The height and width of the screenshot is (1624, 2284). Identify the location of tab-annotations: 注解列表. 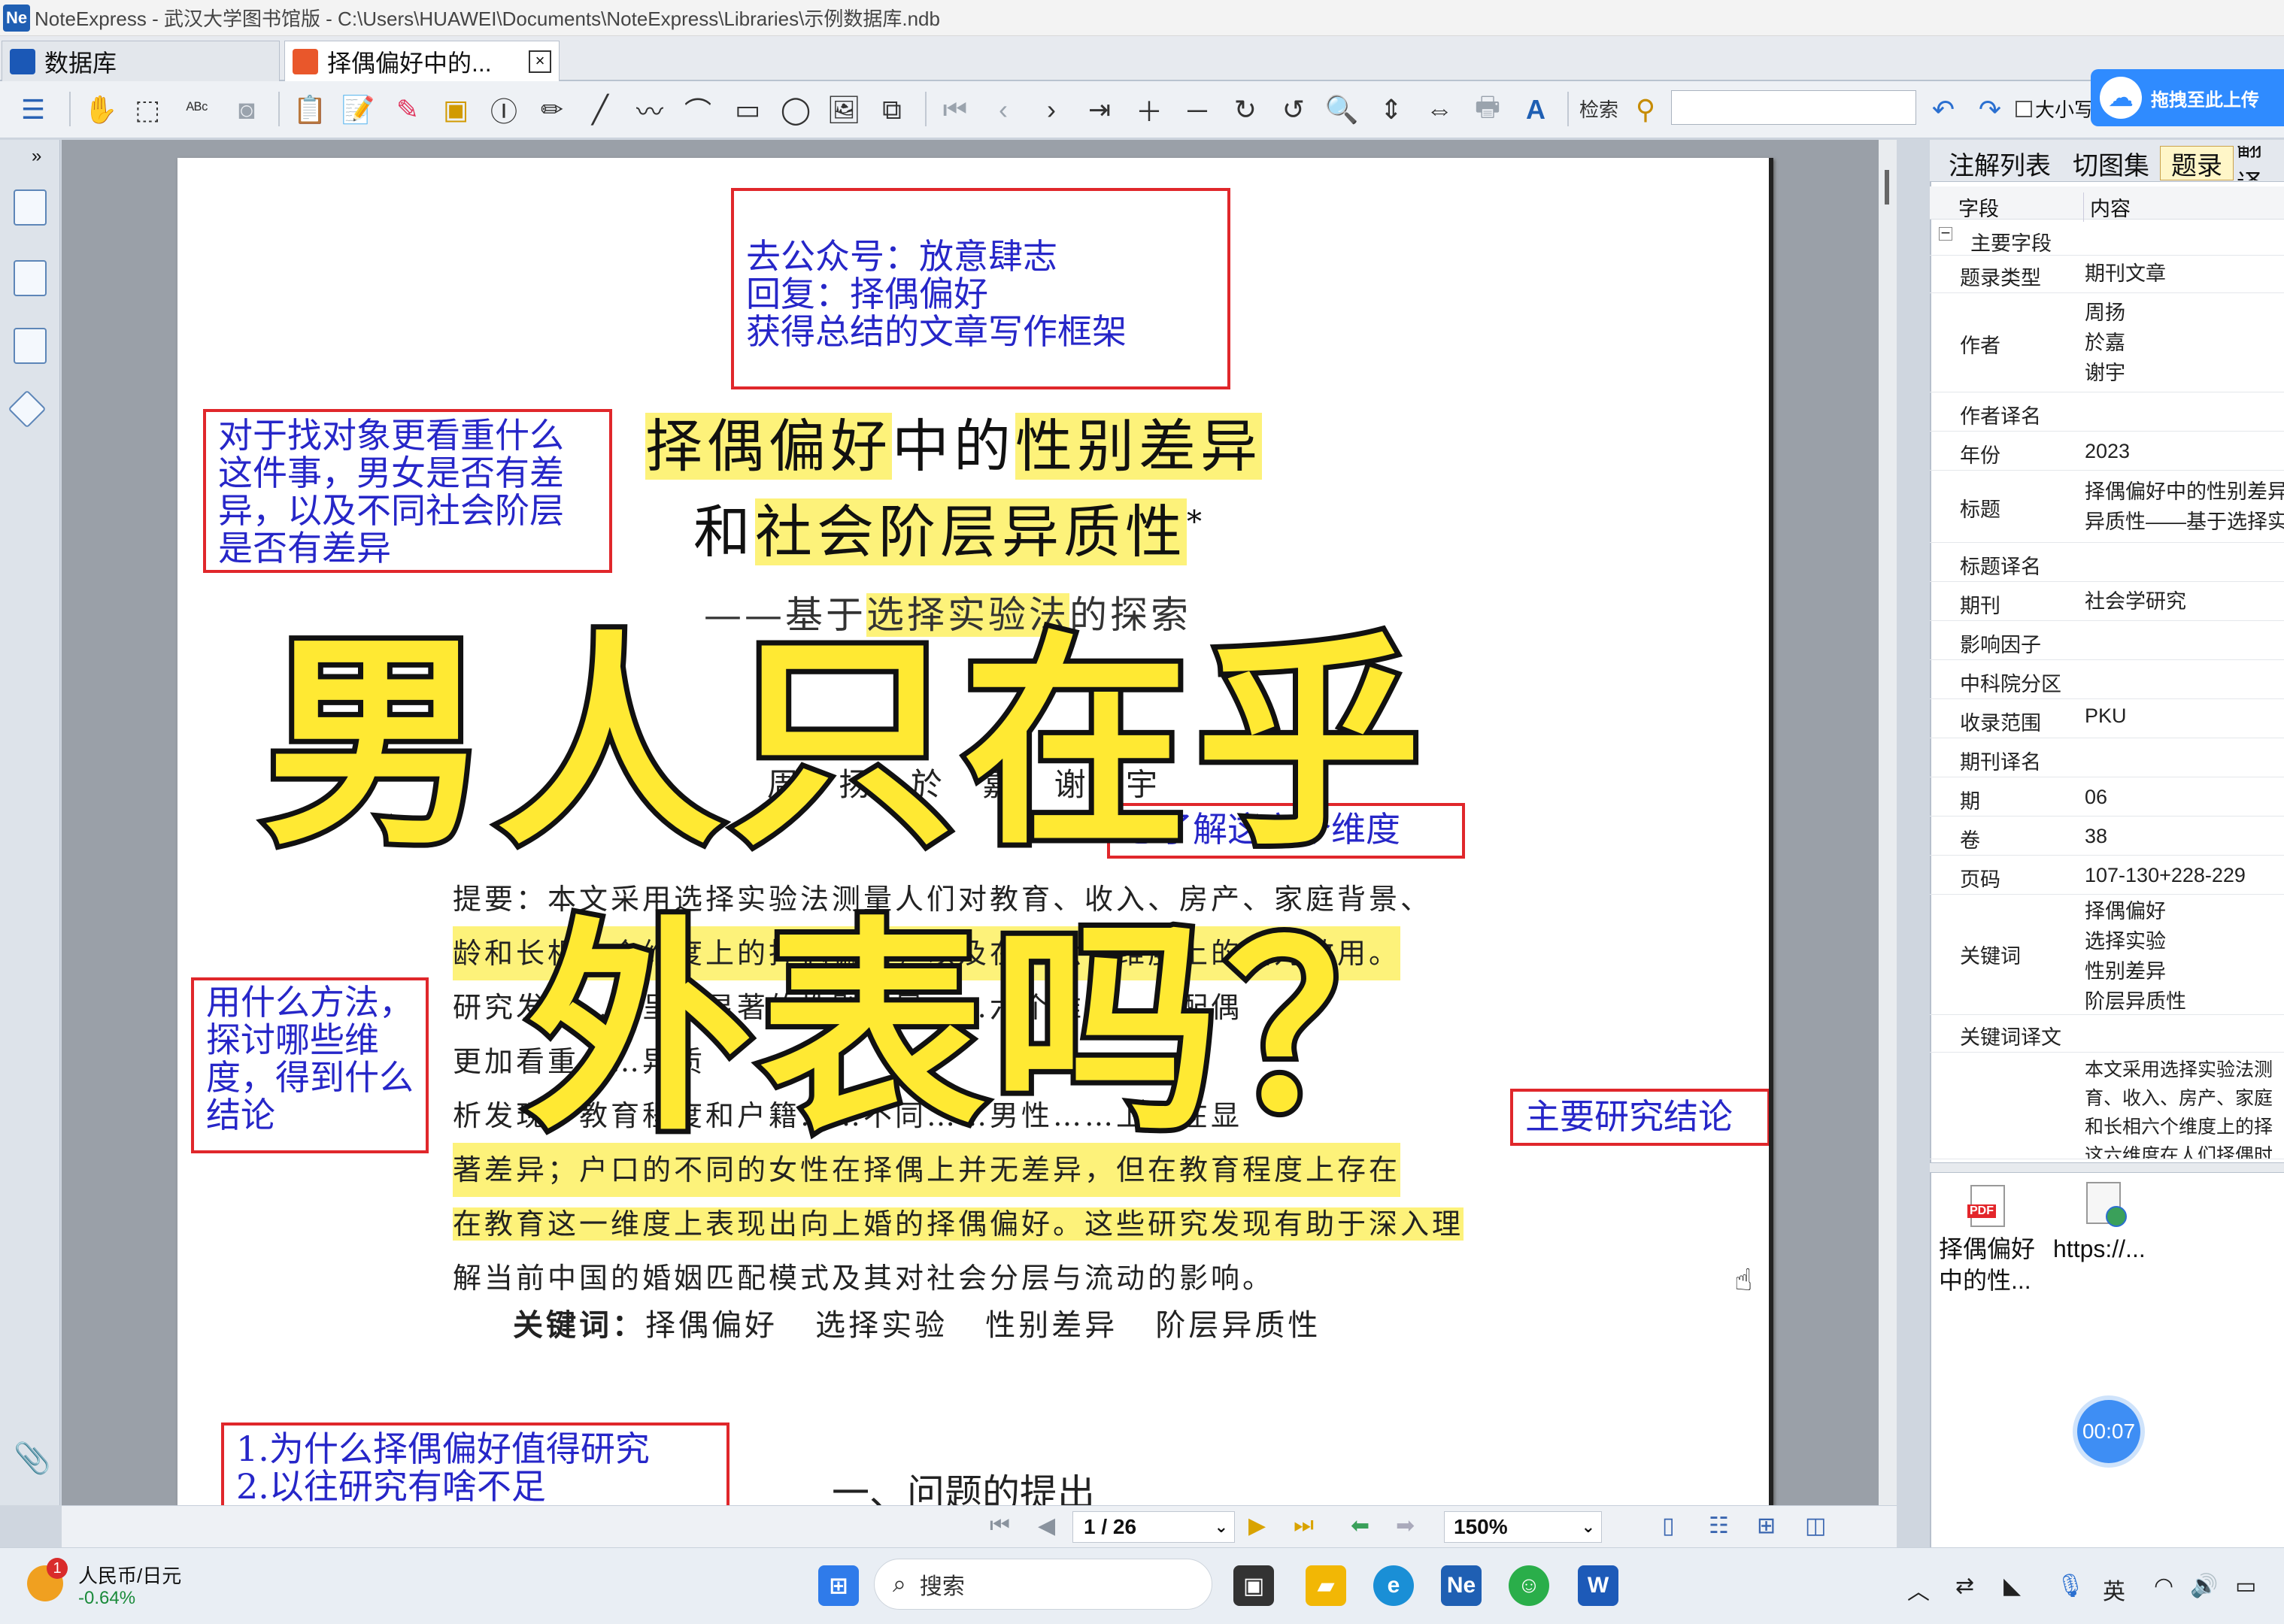
(2000, 163).